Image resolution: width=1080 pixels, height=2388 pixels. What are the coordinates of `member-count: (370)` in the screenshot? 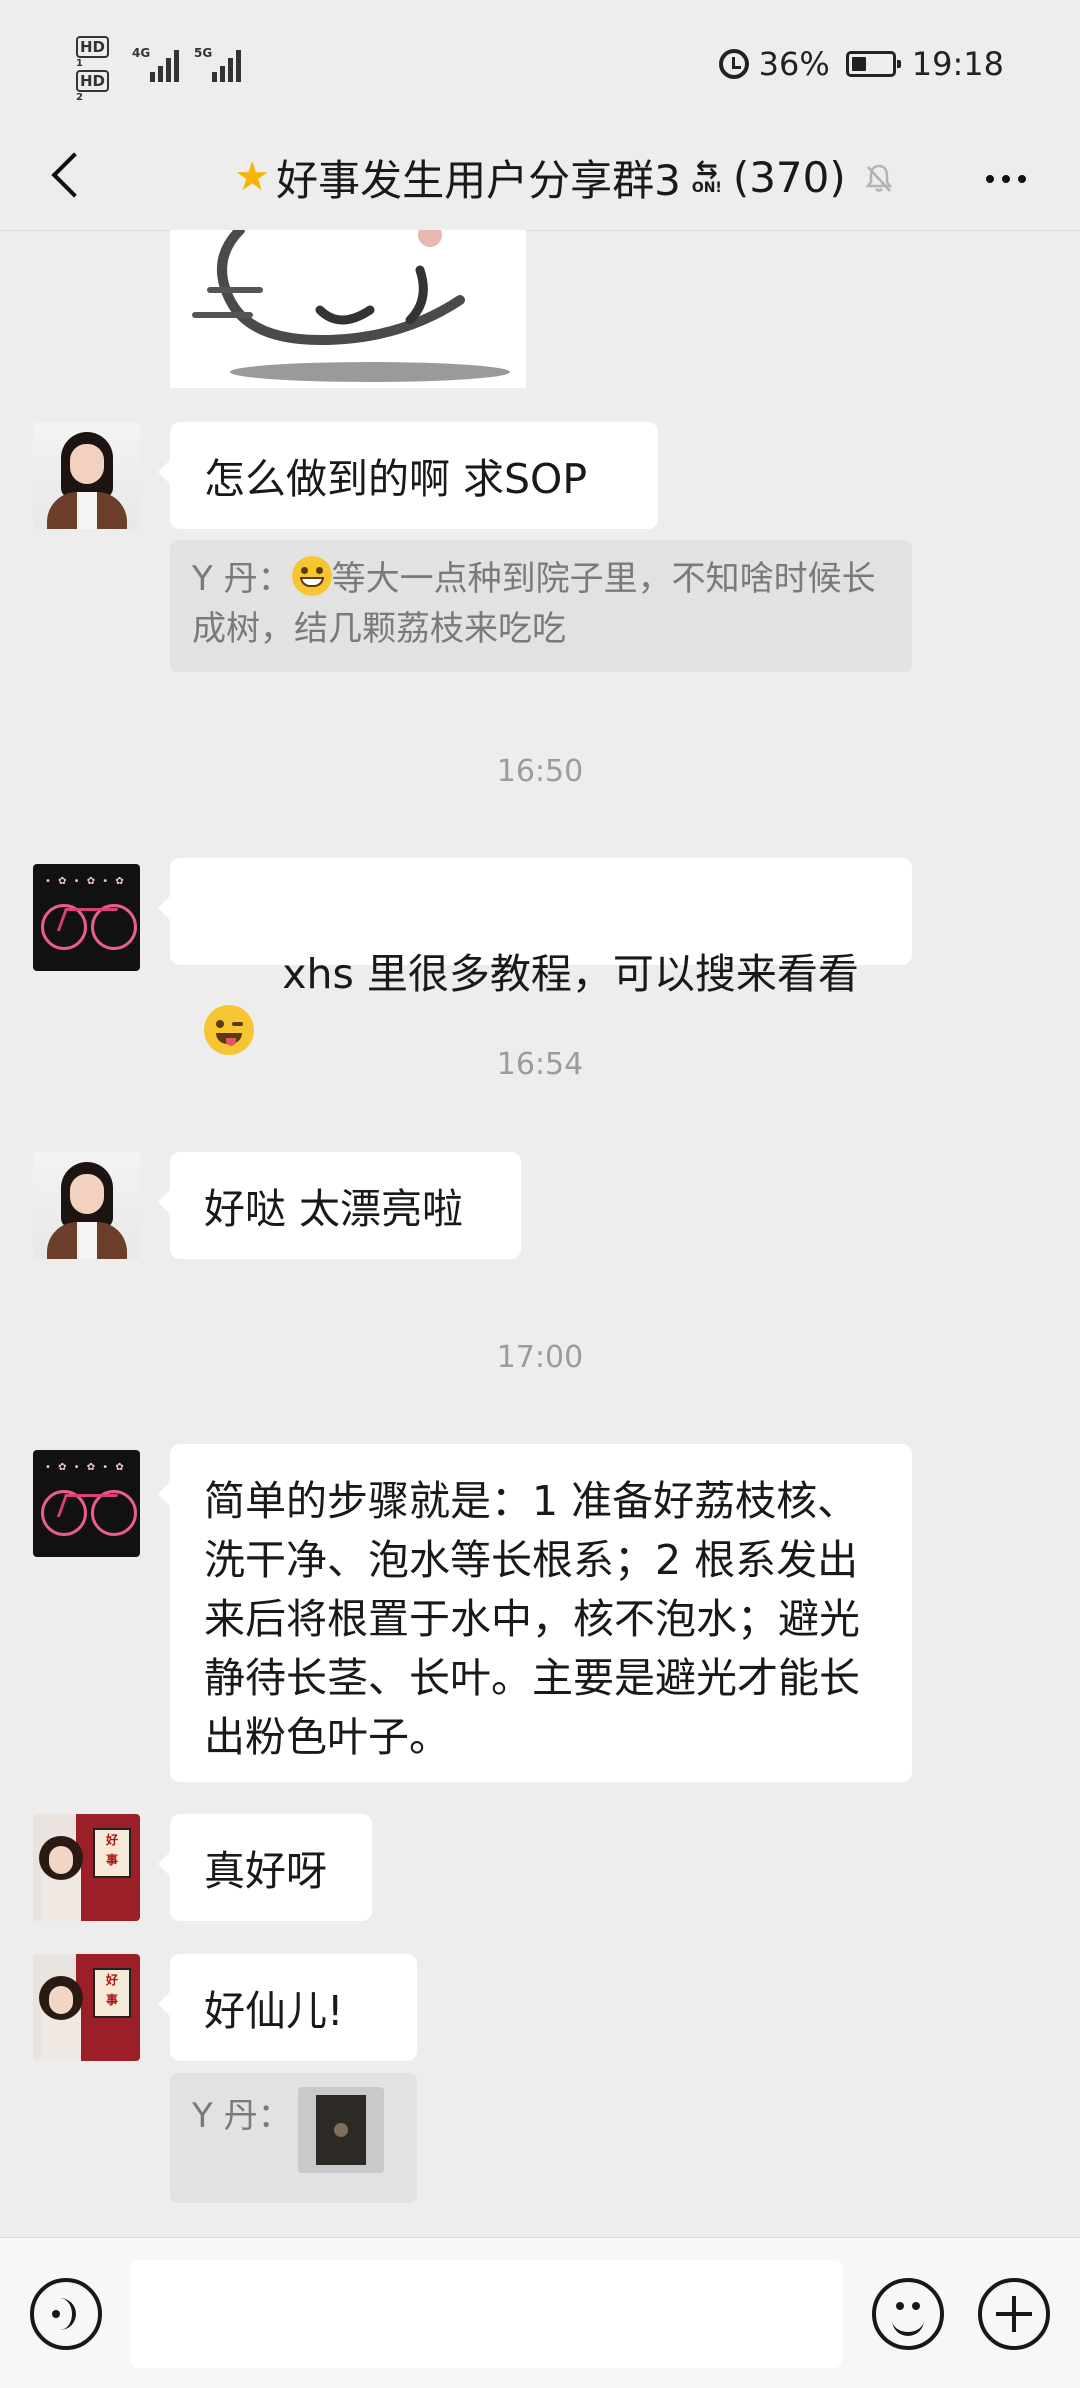 It's located at (789, 177).